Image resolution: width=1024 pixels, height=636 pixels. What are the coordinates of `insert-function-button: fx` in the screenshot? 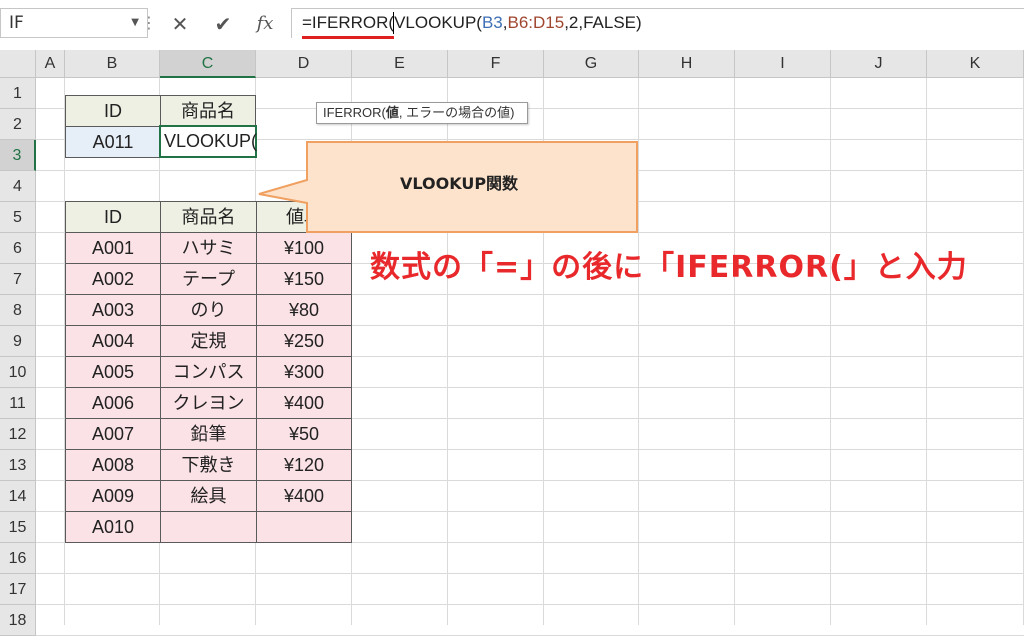 It's located at (265, 24).